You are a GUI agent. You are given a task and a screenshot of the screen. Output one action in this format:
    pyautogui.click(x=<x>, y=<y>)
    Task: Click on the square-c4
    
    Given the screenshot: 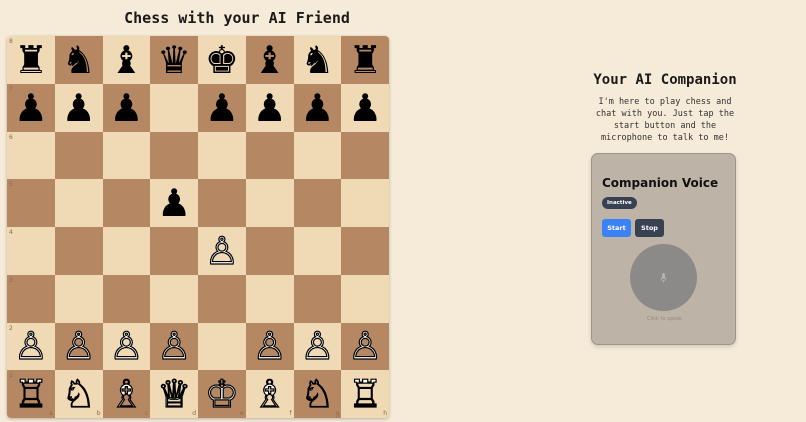 What is the action you would take?
    pyautogui.click(x=126, y=251)
    